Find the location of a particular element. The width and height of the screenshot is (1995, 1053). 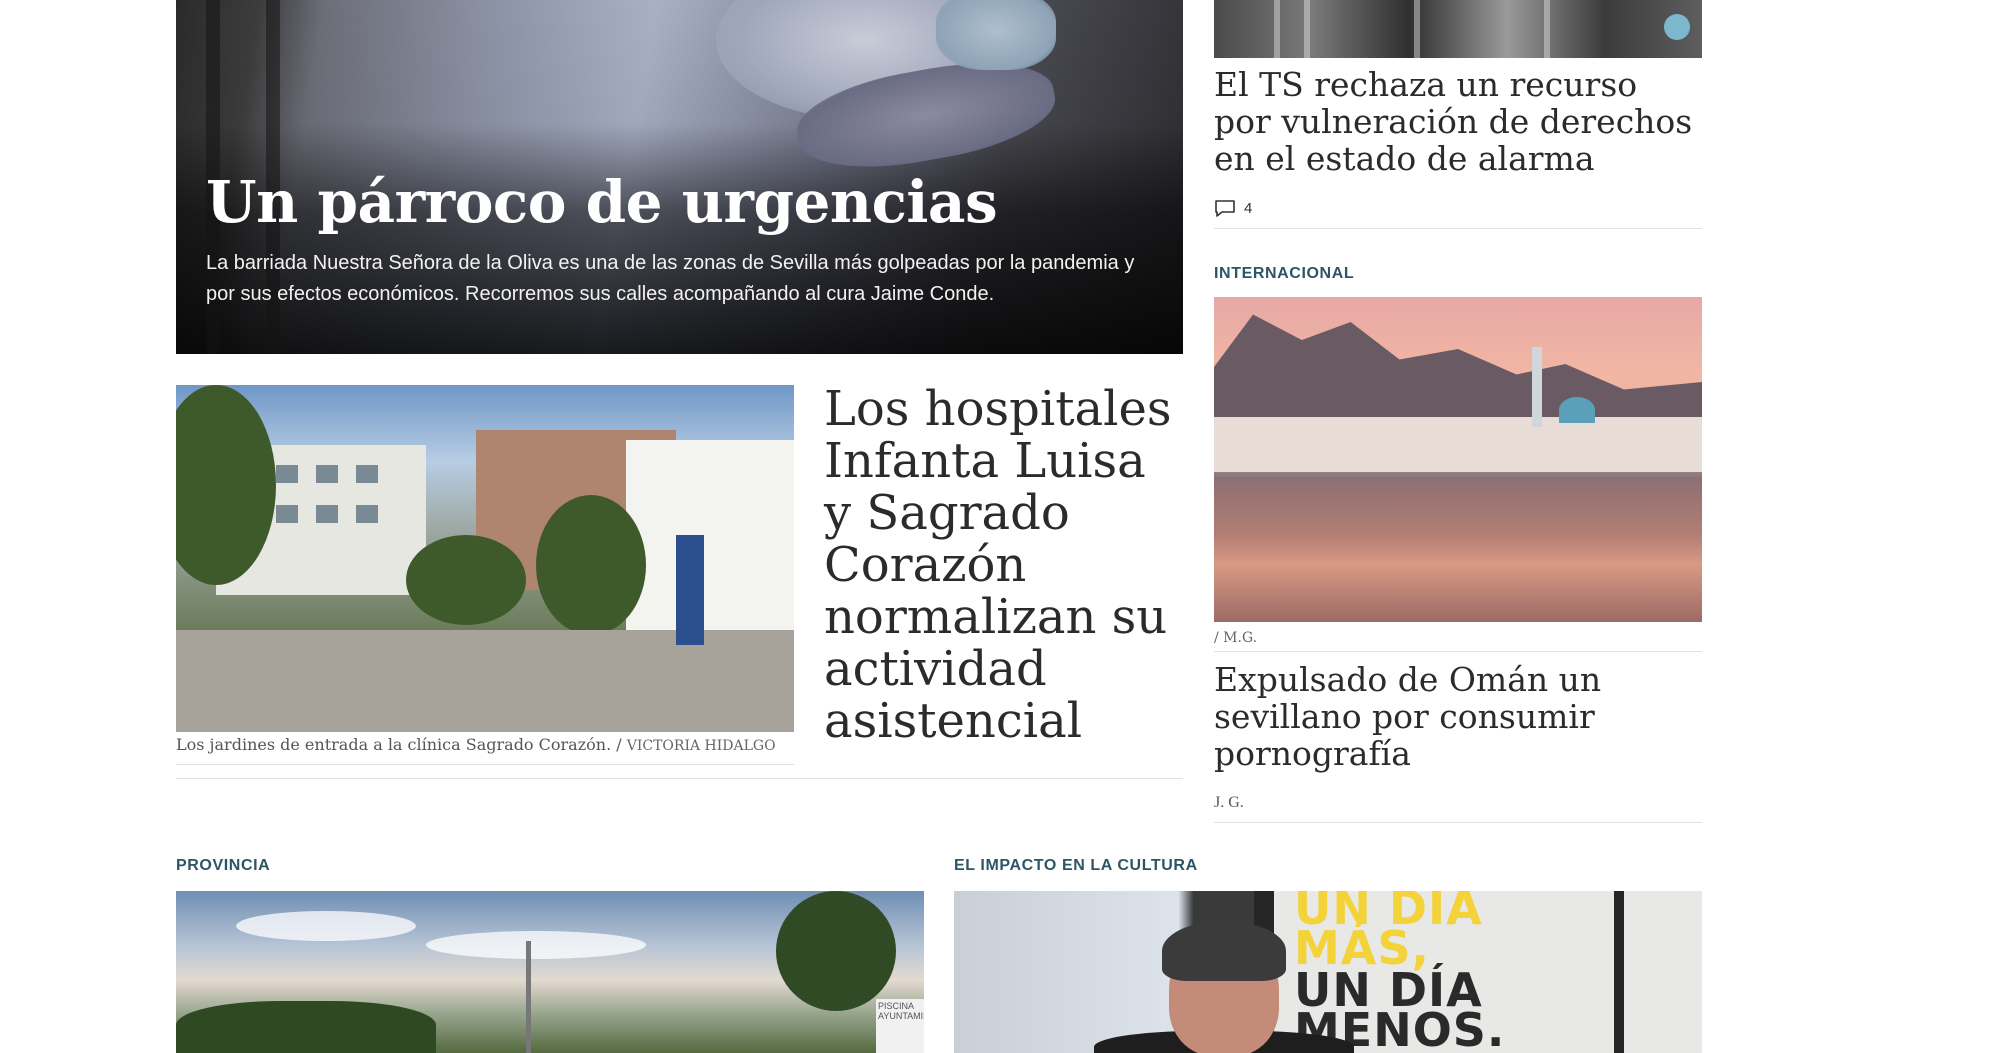

author-byline: J. G. is located at coordinates (1229, 802).